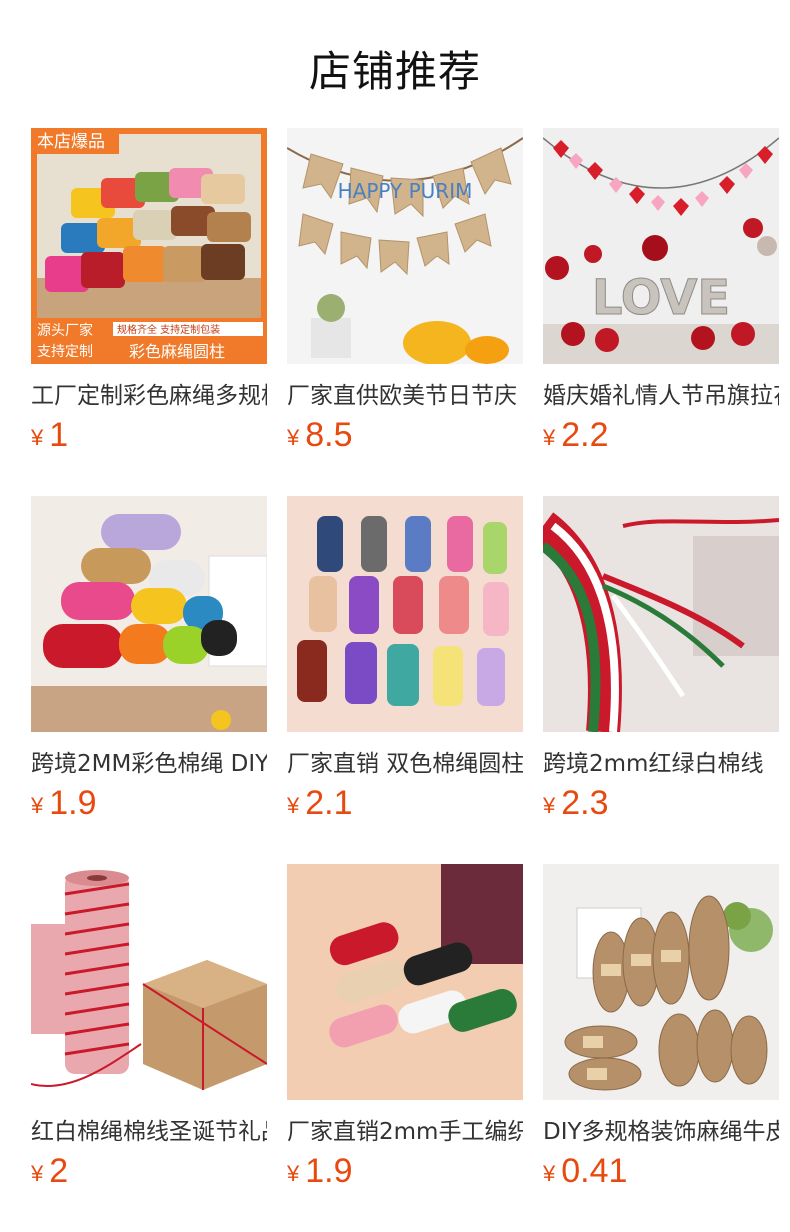 The width and height of the screenshot is (790, 1232). Describe the element at coordinates (71, 142) in the screenshot. I see `badge-hot-text: 本店爆品` at that location.